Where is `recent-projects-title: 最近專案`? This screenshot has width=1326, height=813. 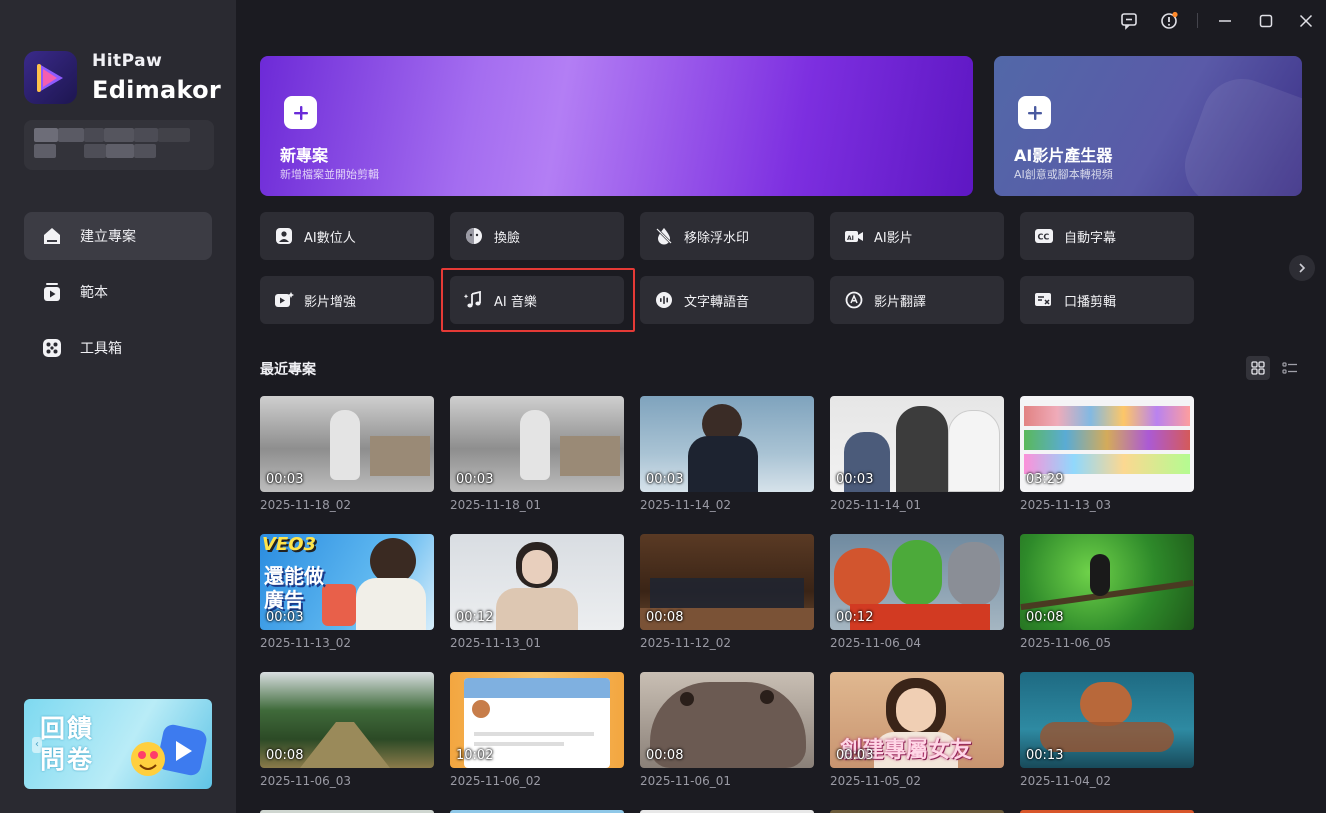
recent-projects-title: 最近專案 is located at coordinates (288, 370).